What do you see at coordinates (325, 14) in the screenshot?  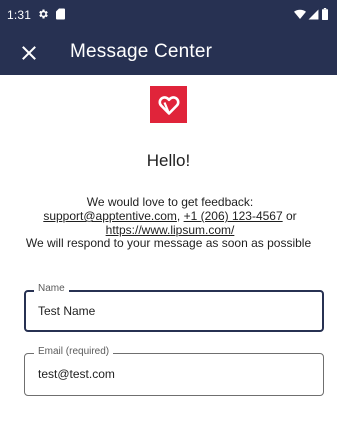 I see `battery-icon` at bounding box center [325, 14].